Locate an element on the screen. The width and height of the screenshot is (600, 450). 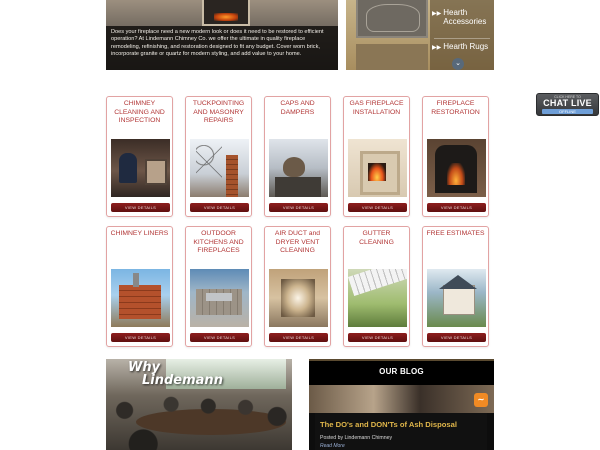
service-card-free-estimates: FREE ESTIMATES VIEW DETAILS is located at coordinates (455, 286).